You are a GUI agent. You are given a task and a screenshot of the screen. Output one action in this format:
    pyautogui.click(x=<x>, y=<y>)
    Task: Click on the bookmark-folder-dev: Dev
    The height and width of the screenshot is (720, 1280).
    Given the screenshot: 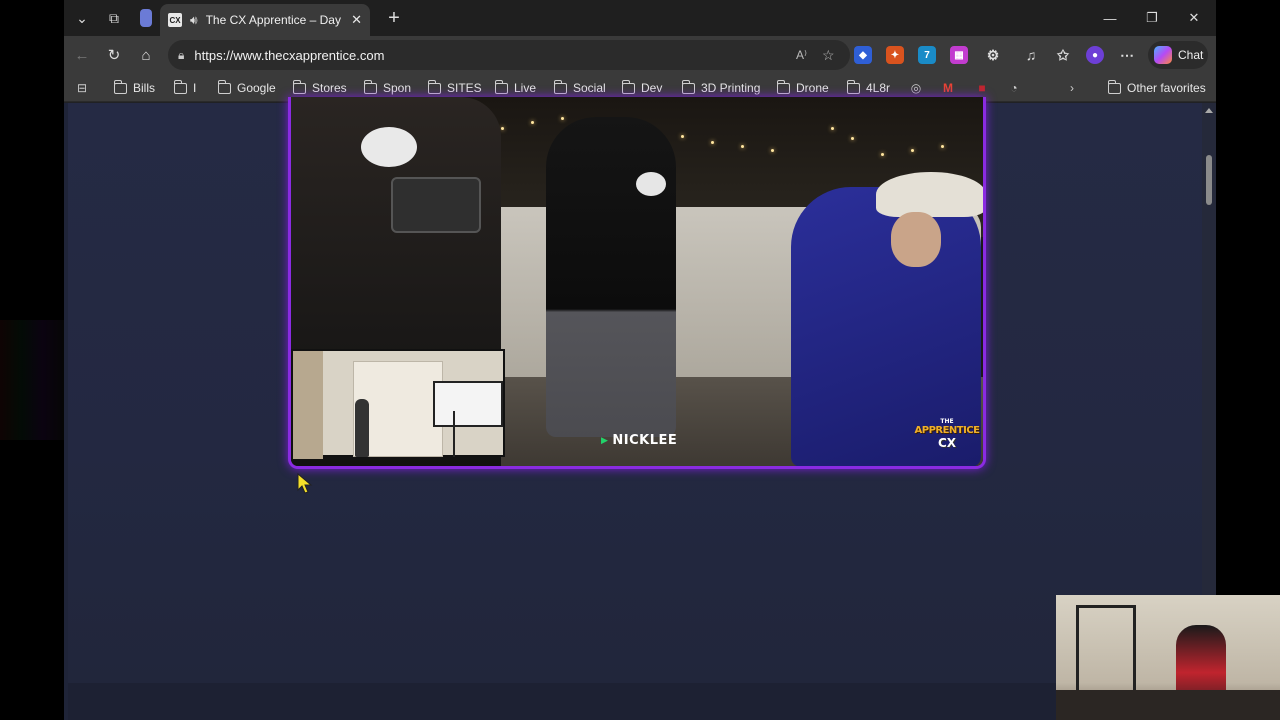 What is the action you would take?
    pyautogui.click(x=642, y=87)
    